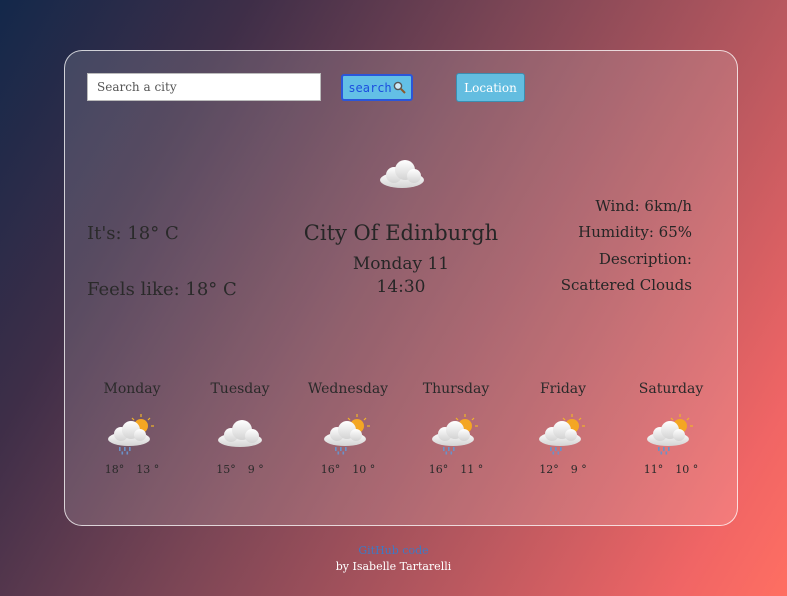  Describe the element at coordinates (401, 264) in the screenshot. I see `current-day: Monday 11` at that location.